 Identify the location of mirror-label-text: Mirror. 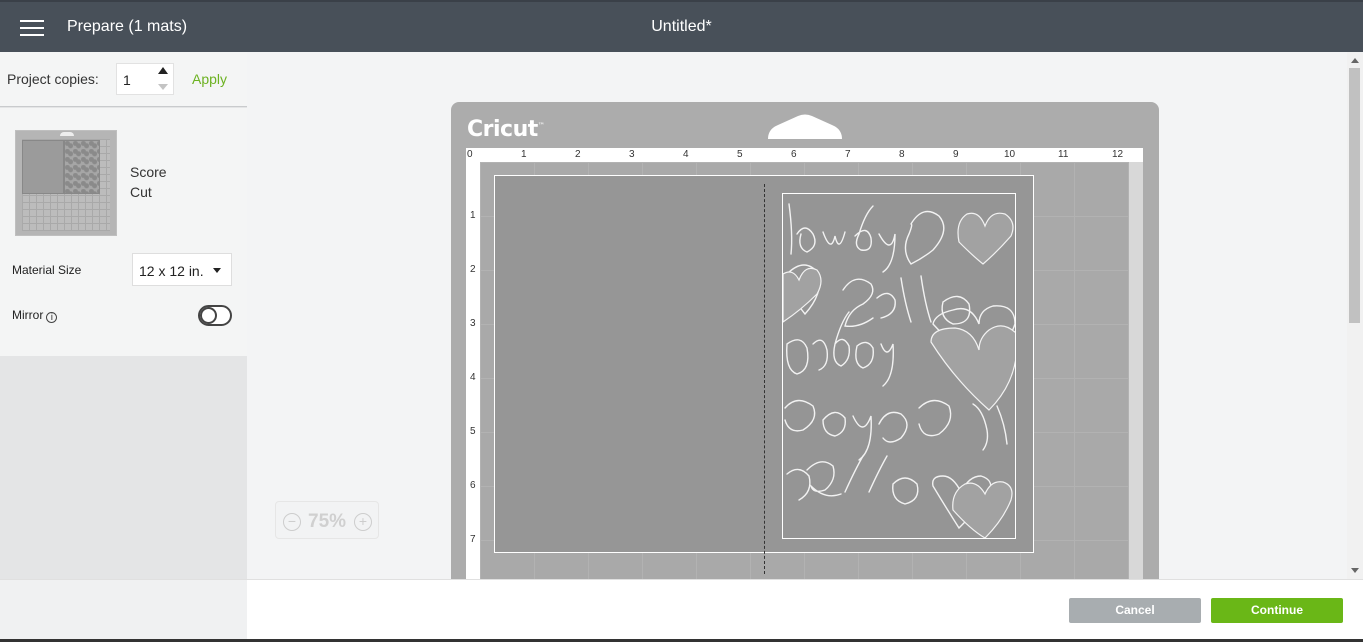
(28, 315).